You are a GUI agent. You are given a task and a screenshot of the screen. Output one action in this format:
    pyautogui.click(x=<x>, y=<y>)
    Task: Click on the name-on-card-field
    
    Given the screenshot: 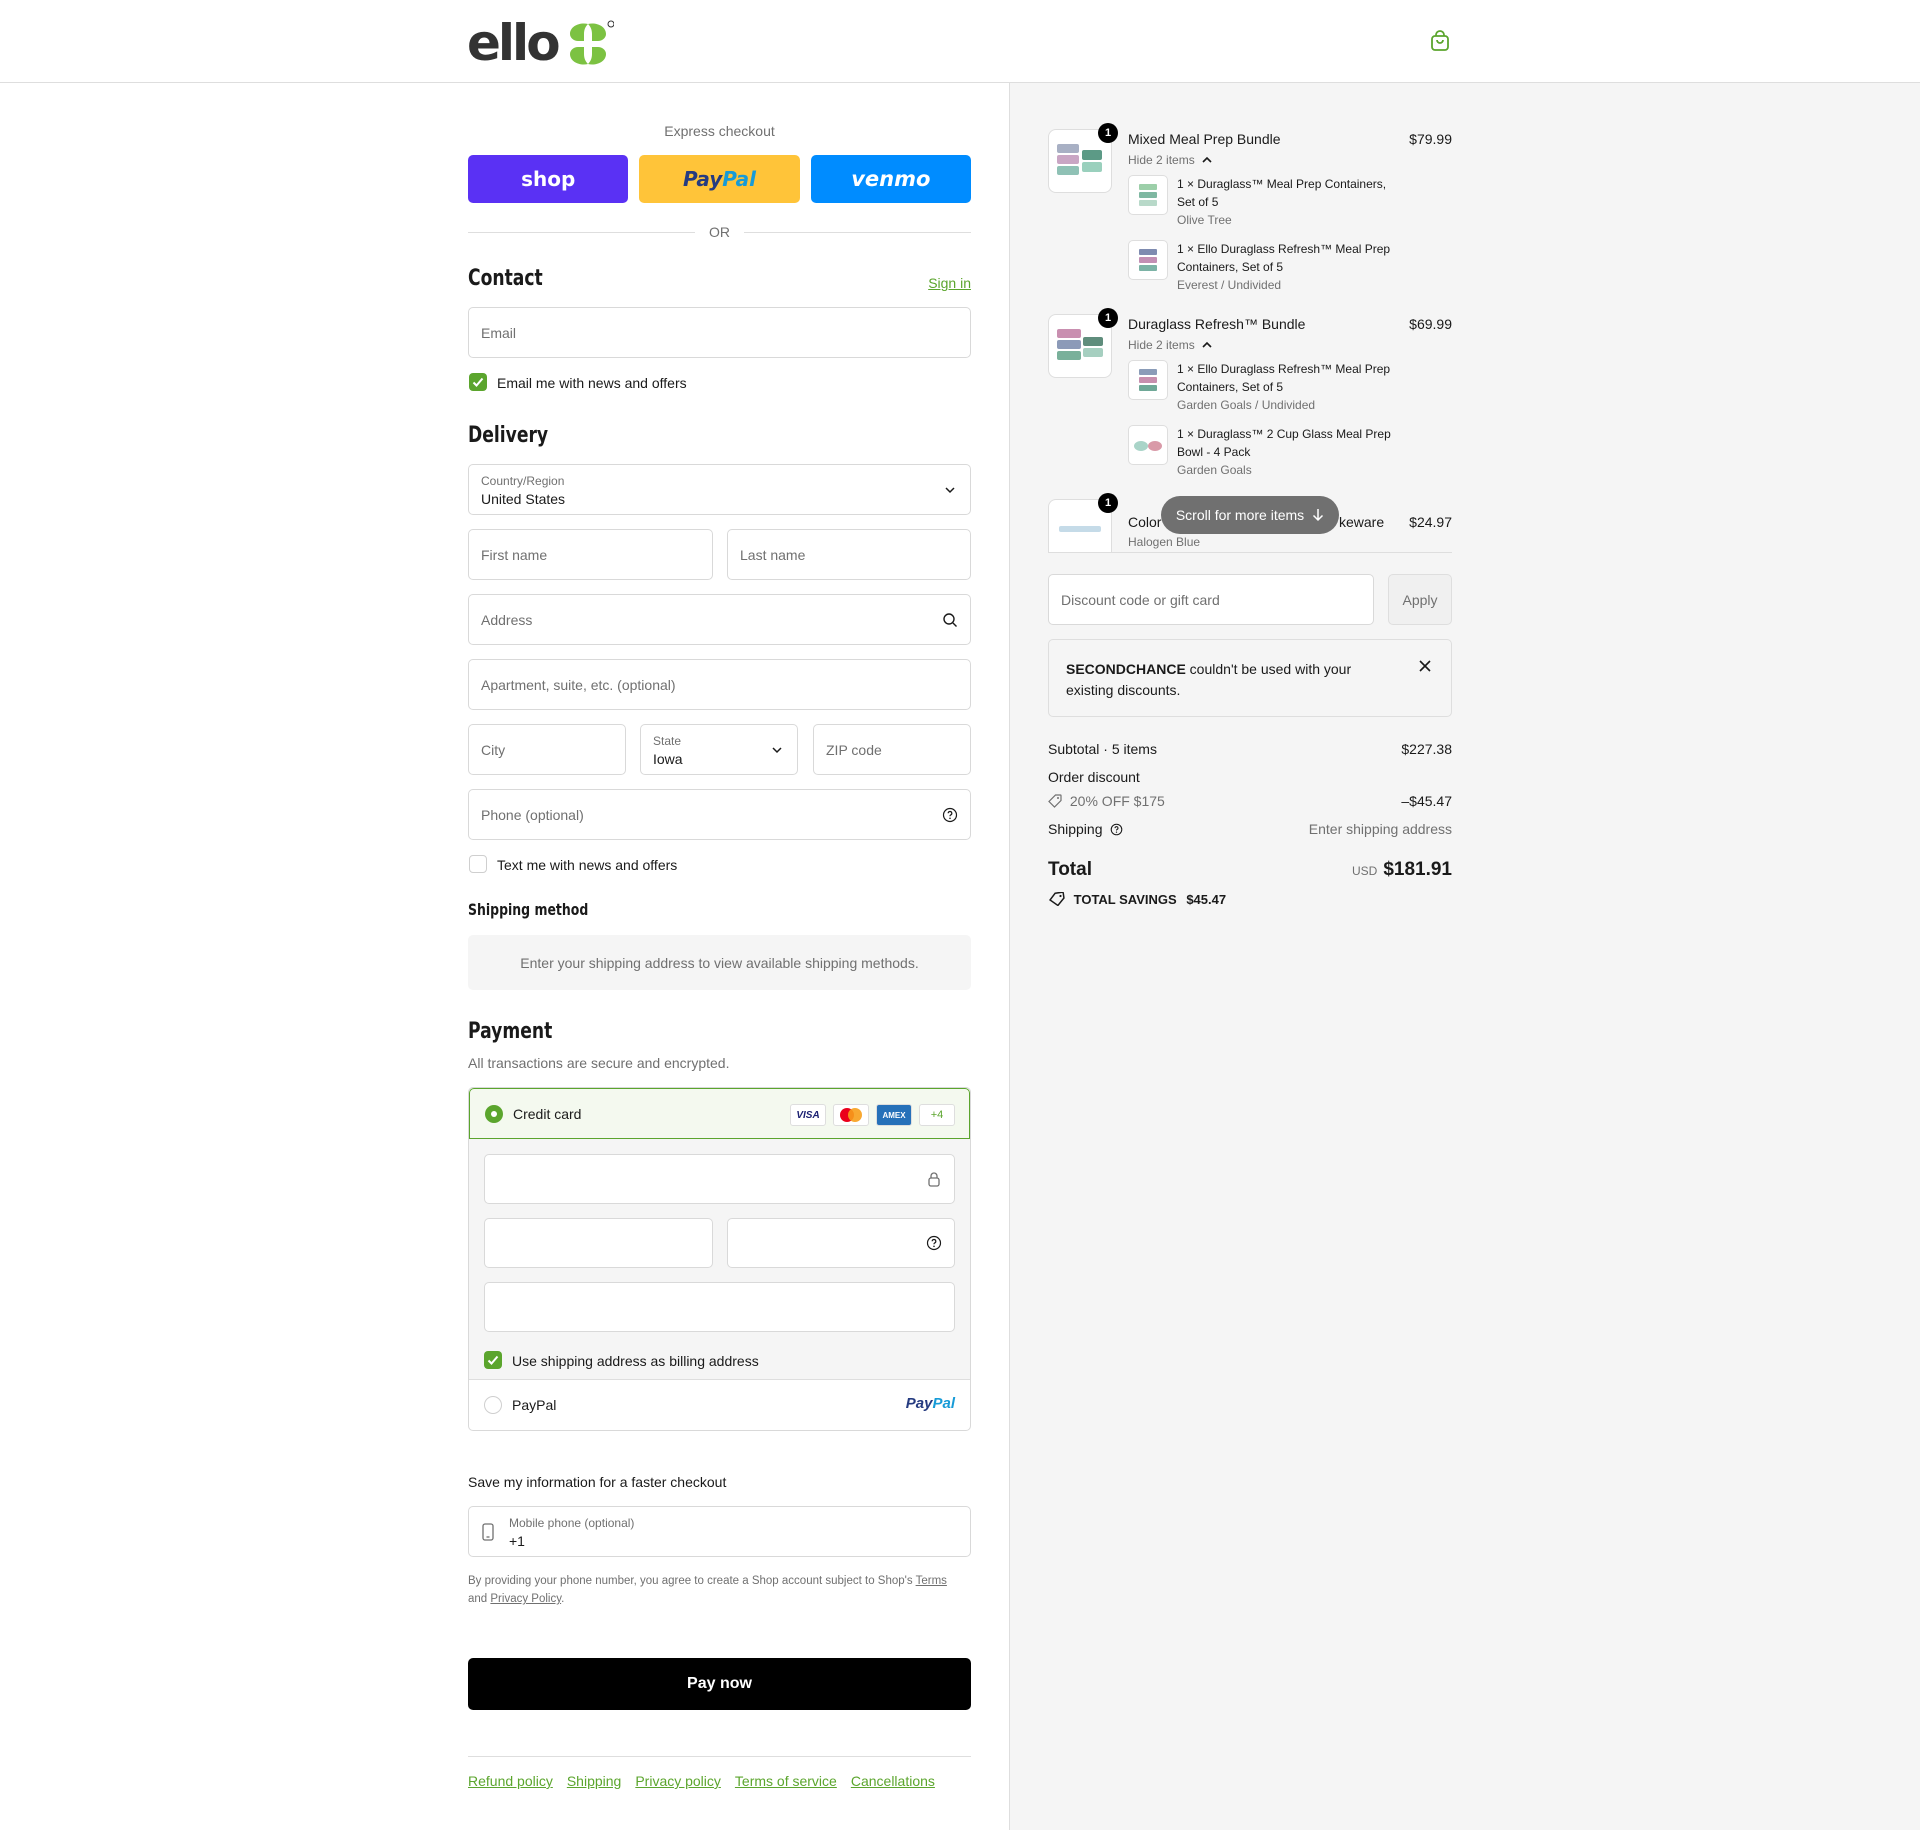 What is the action you would take?
    pyautogui.click(x=719, y=1307)
    